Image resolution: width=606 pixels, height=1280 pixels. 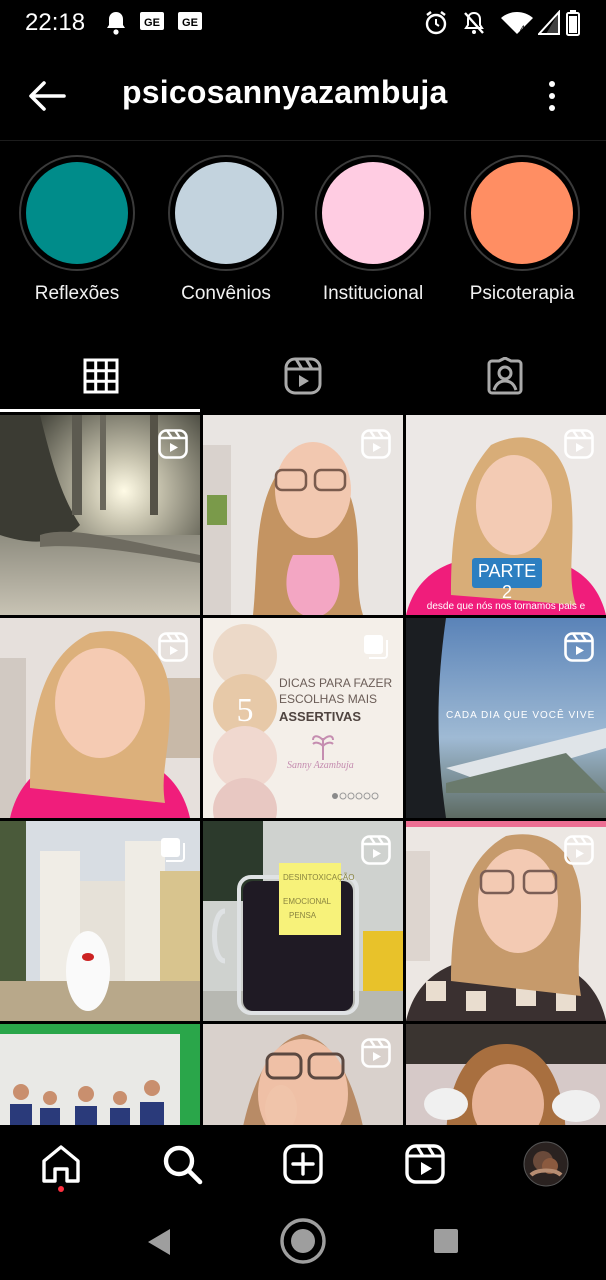 What do you see at coordinates (552, 96) in the screenshot?
I see `more-vert-icon` at bounding box center [552, 96].